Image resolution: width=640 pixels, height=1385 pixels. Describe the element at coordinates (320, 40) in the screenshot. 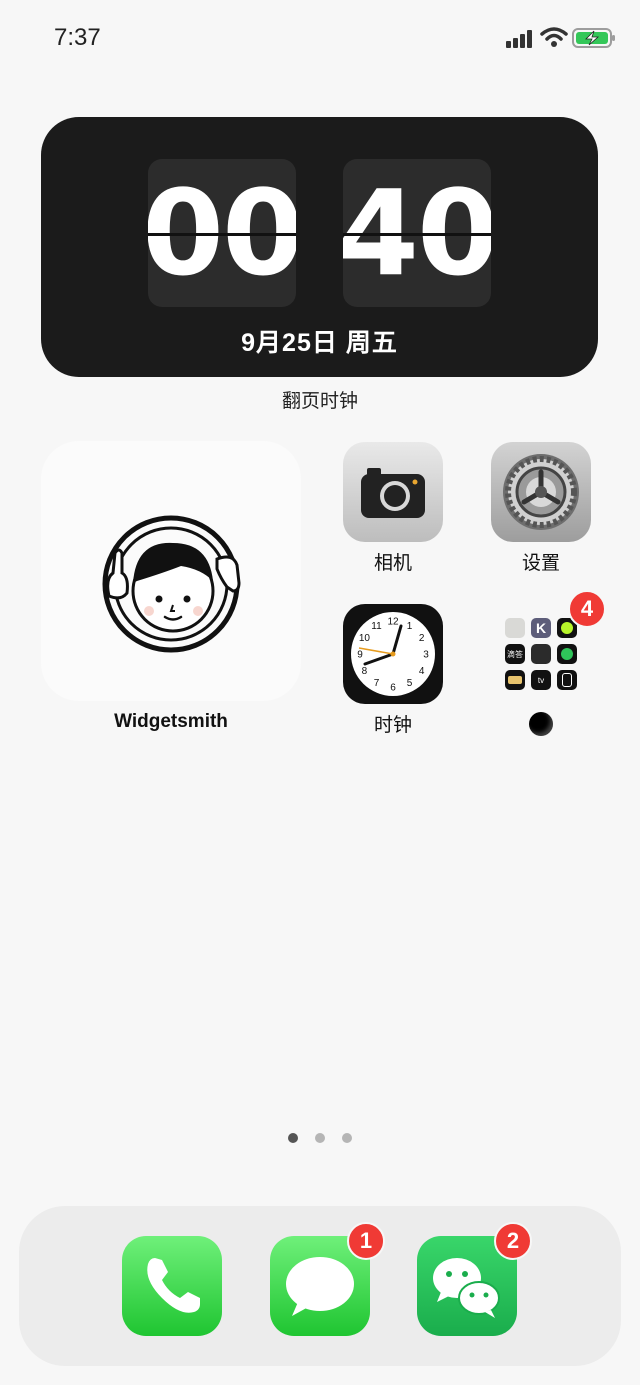

I see `status-bar: 7:37` at that location.